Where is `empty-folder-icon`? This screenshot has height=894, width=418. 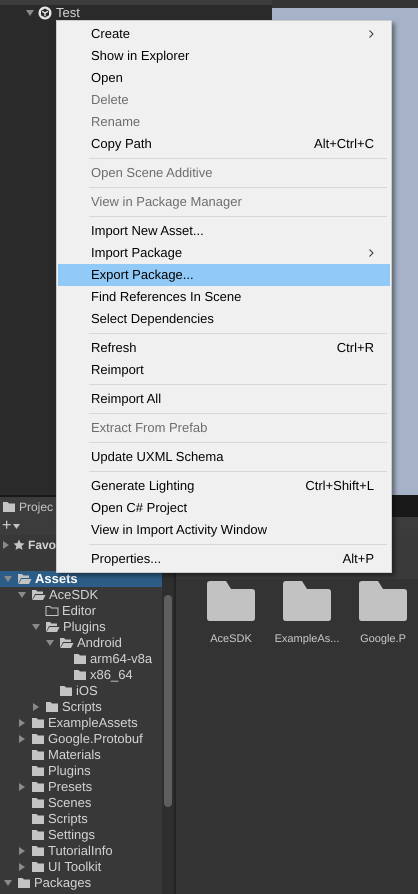 empty-folder-icon is located at coordinates (52, 611).